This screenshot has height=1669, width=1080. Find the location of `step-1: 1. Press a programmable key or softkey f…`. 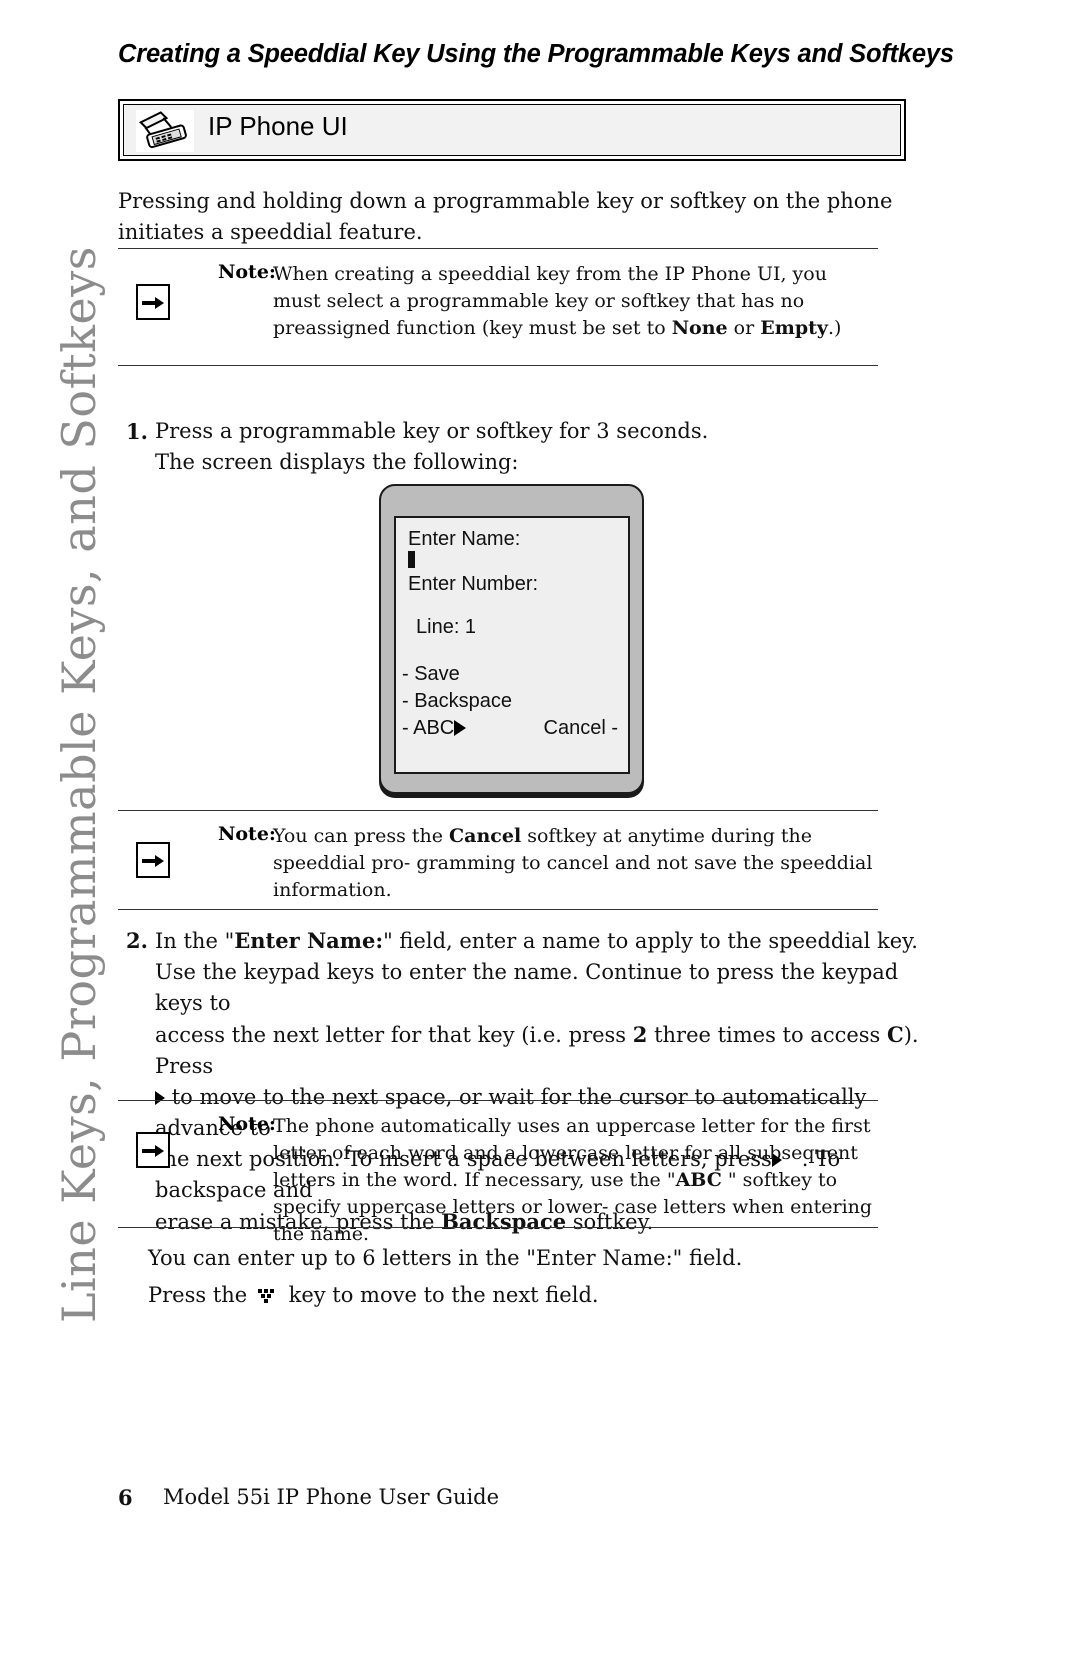

step-1: 1. Press a programmable key or softkey f… is located at coordinates (506, 447).